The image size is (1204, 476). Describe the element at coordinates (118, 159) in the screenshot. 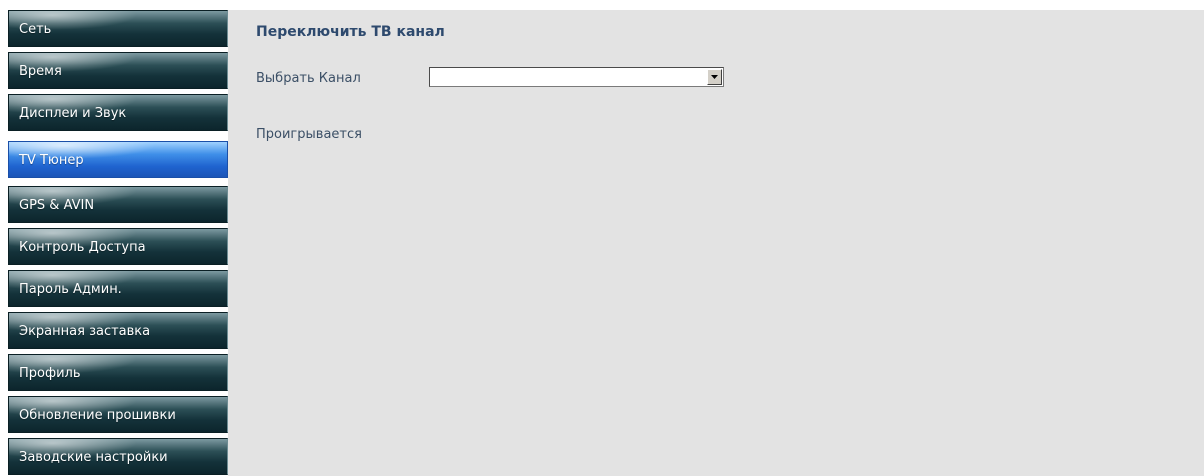

I see `sidebar-item-tv-tuner: TV Тюнер` at that location.